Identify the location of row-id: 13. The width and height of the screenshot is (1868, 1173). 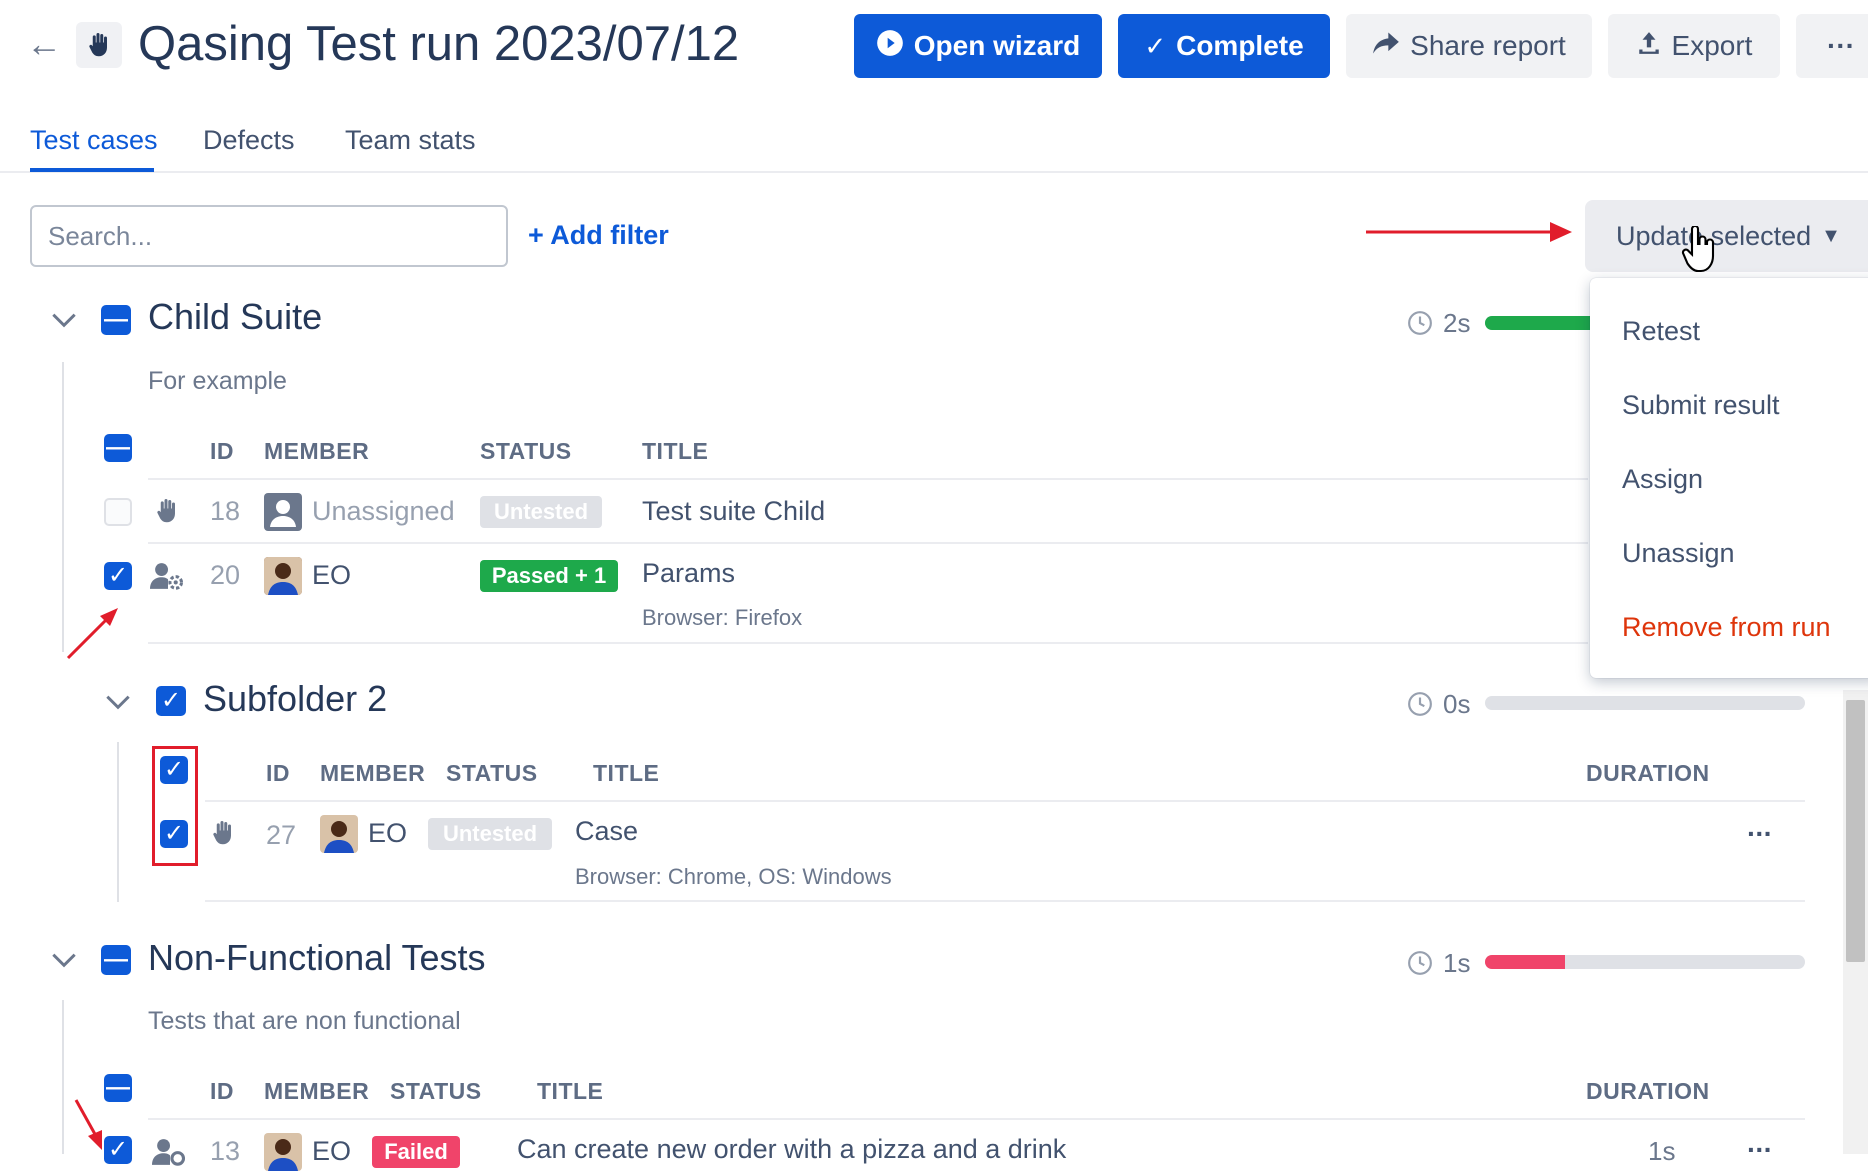
(225, 1151).